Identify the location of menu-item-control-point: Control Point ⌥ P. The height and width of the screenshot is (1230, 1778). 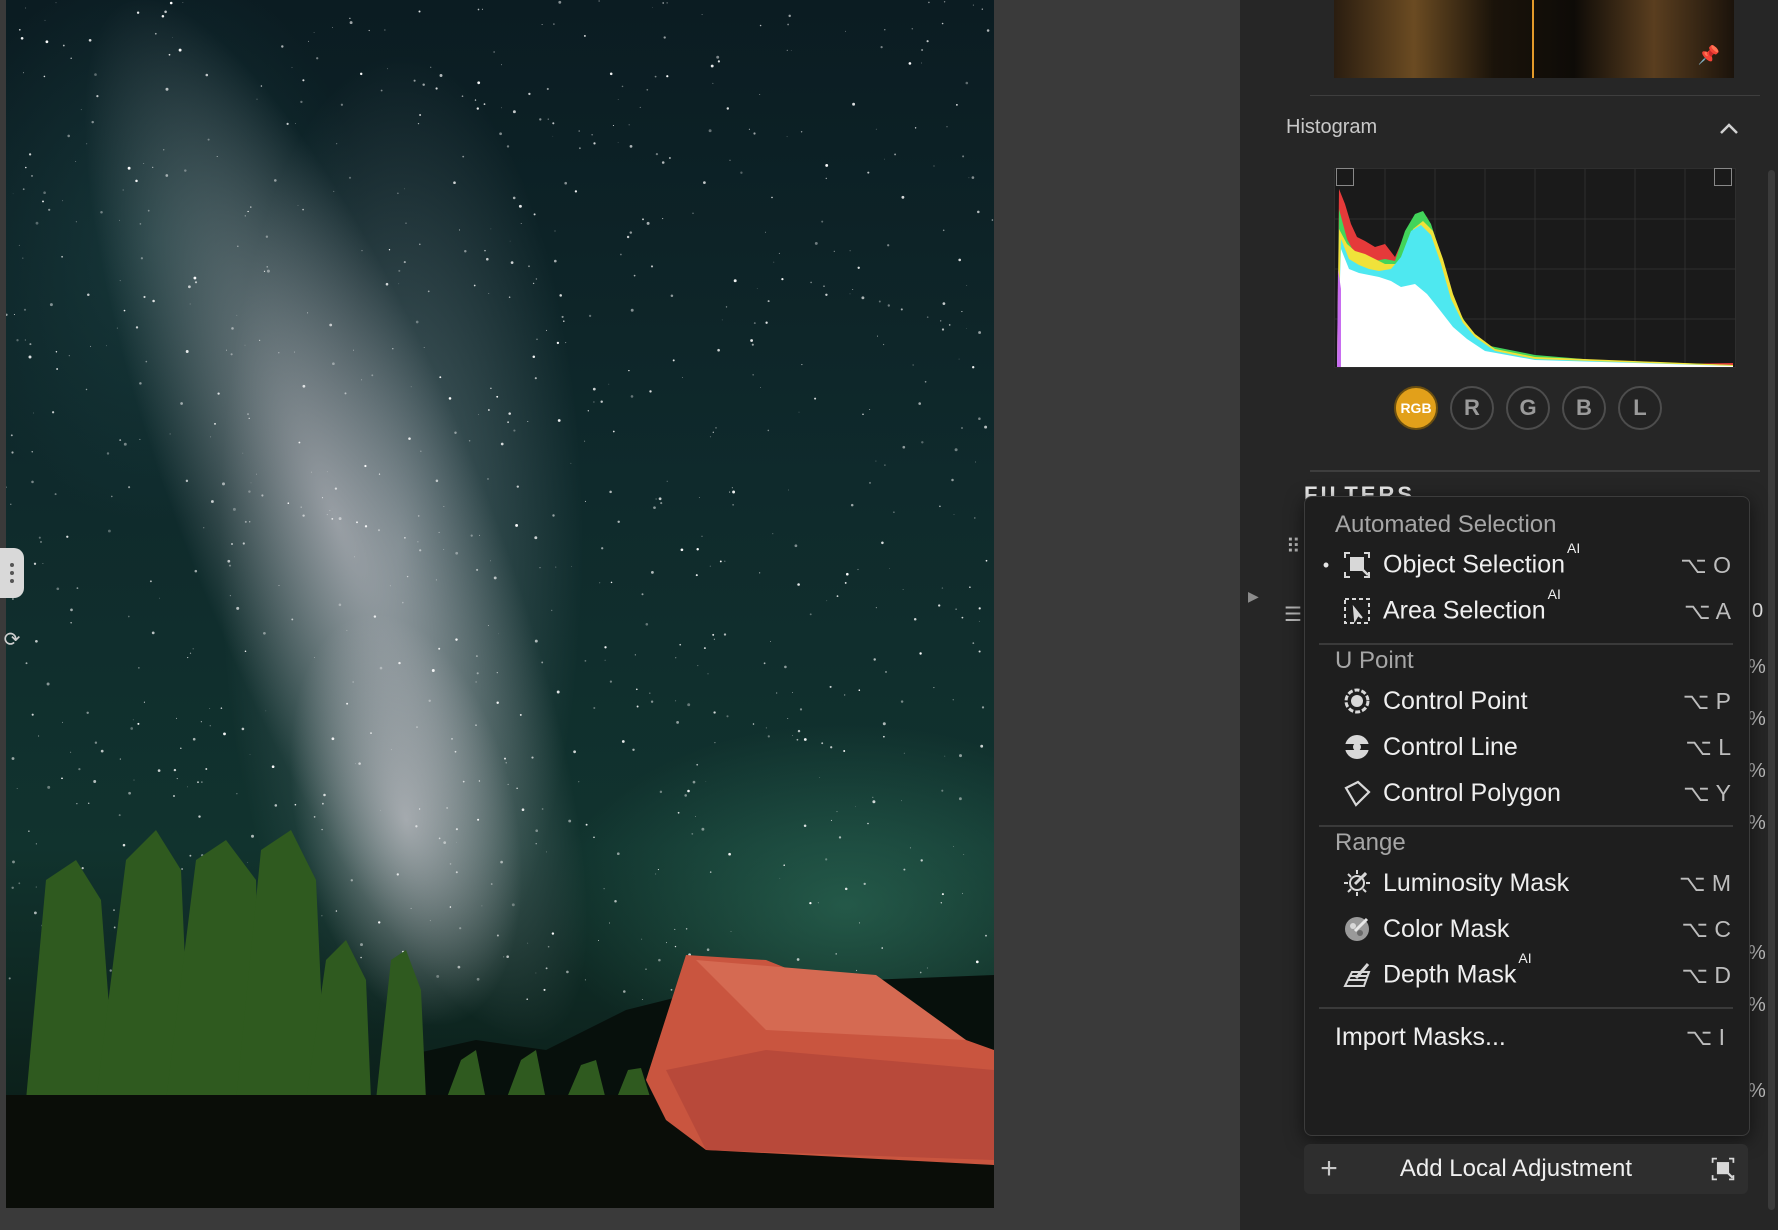
(1526, 701).